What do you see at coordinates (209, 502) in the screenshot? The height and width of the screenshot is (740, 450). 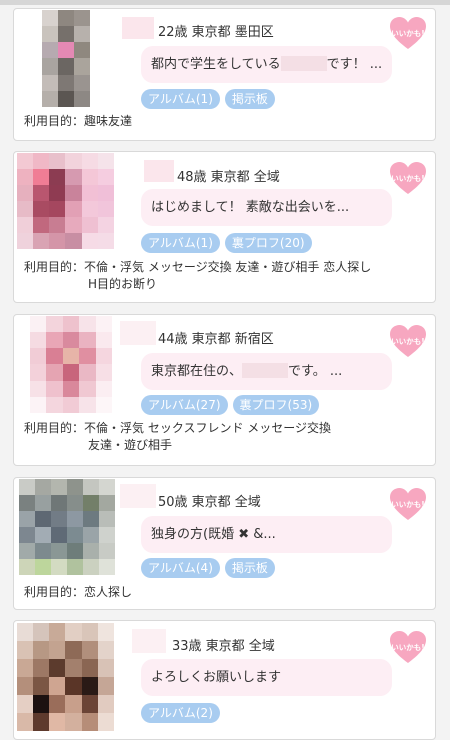 I see `profile-meta: 50歳 東京都 全域` at bounding box center [209, 502].